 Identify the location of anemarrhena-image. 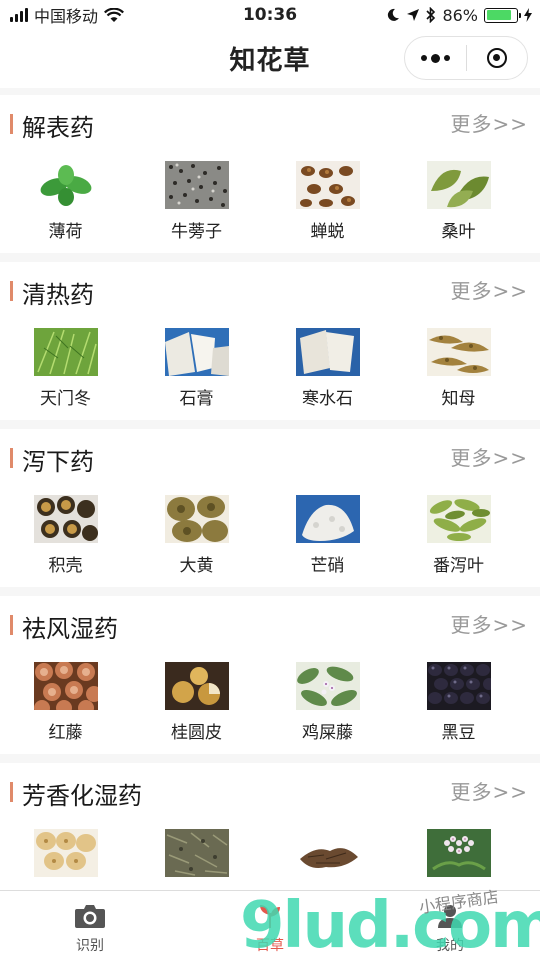
(458, 352).